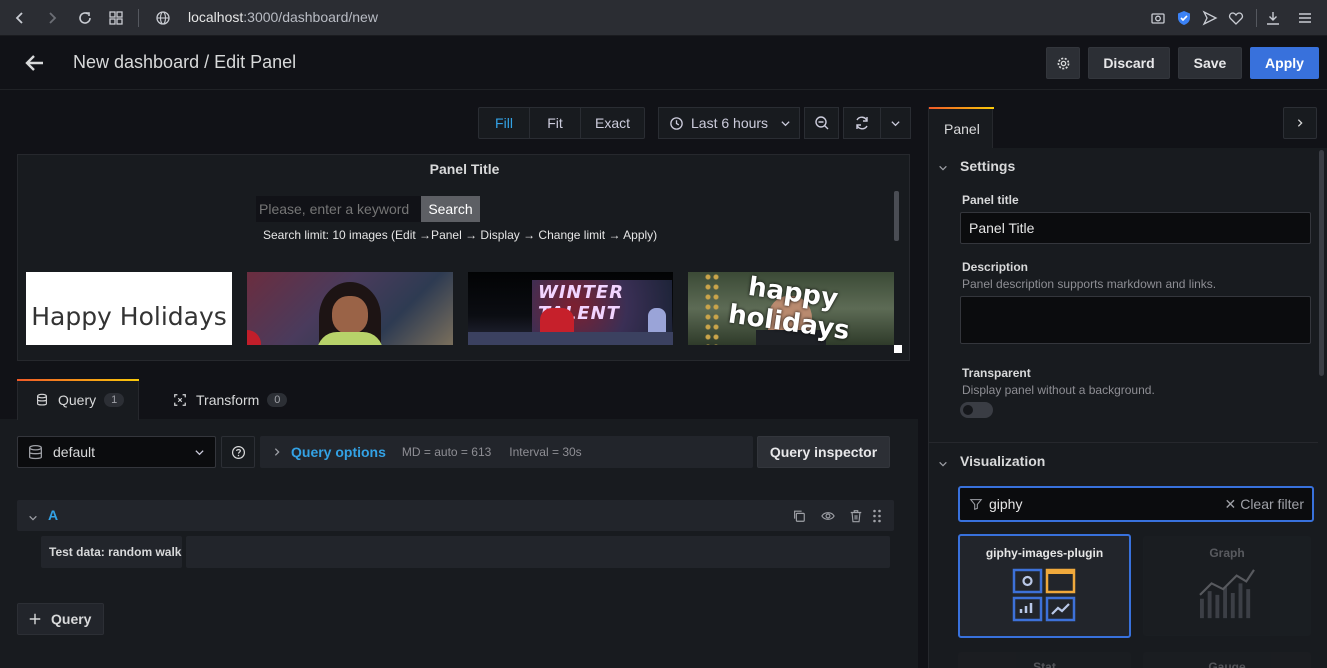  I want to click on transparent-toggle, so click(976, 410).